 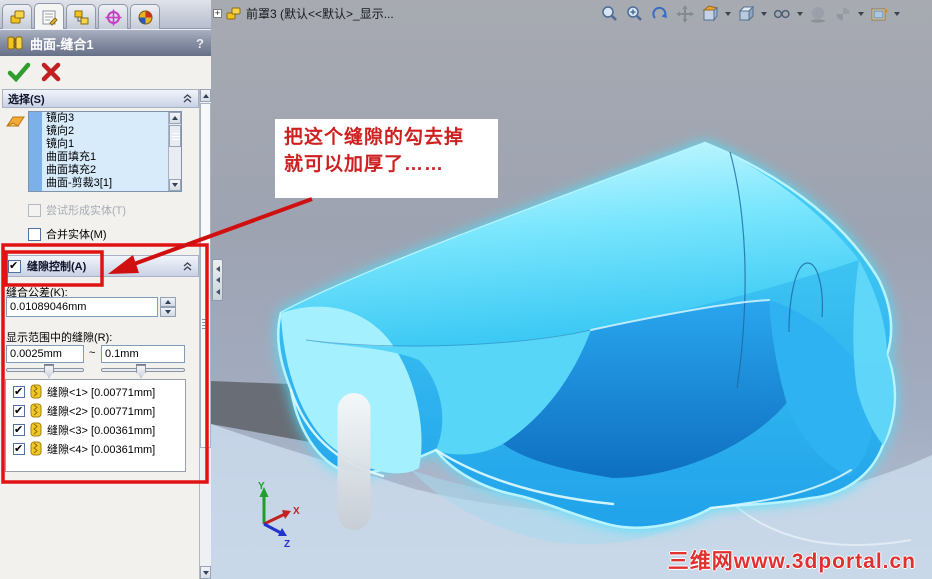 What do you see at coordinates (105, 131) in the screenshot?
I see `list-item: 镜向2` at bounding box center [105, 131].